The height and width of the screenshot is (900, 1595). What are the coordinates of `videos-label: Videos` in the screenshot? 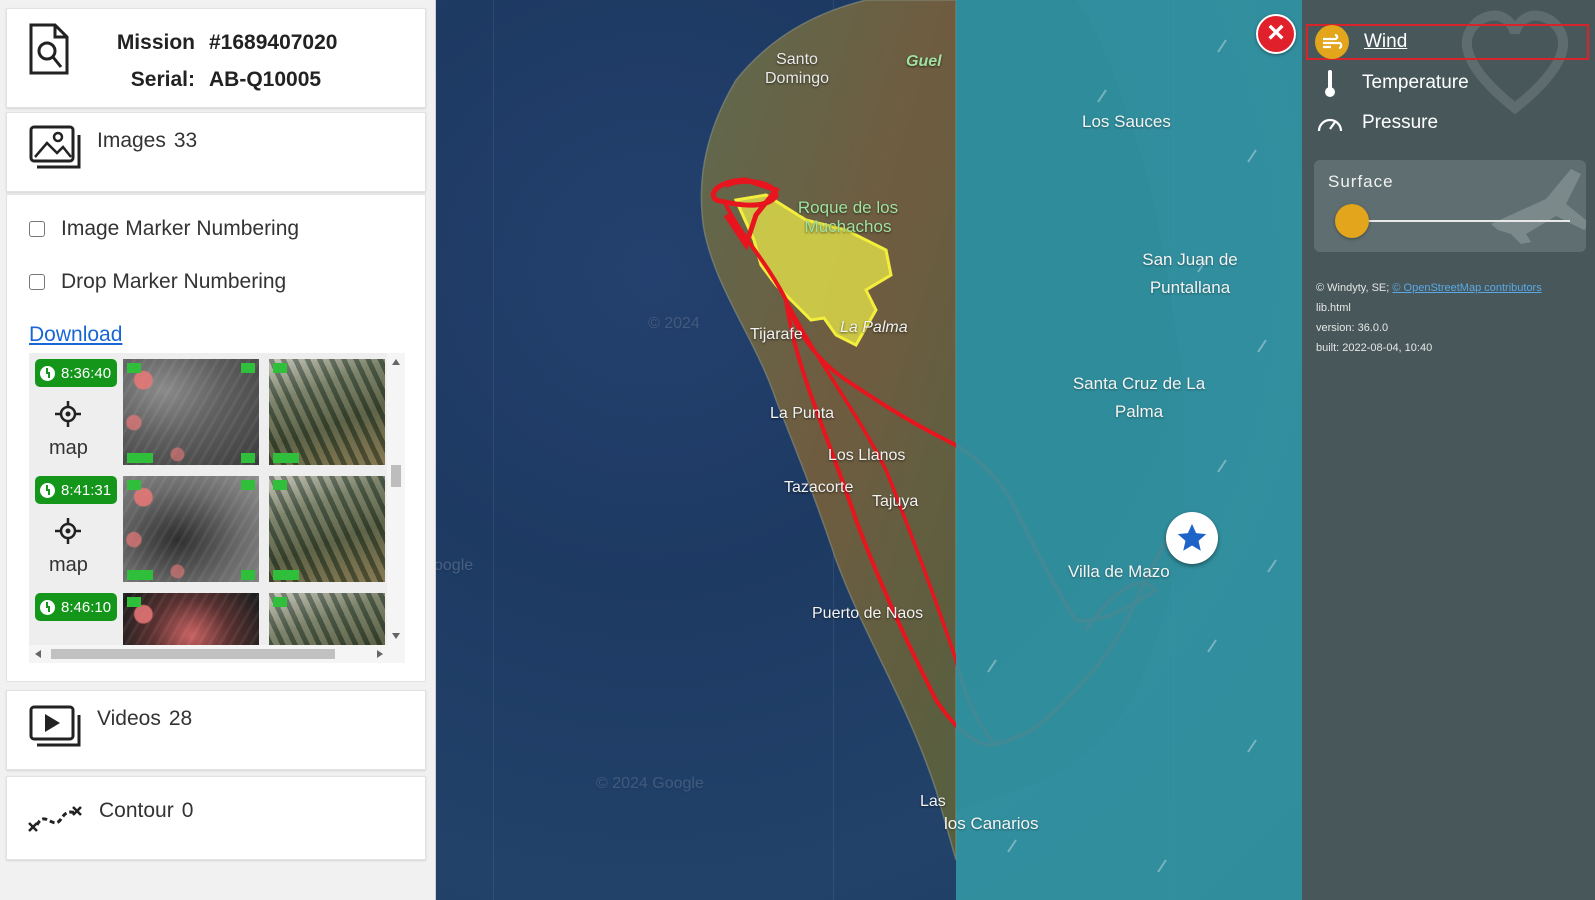 It's located at (129, 718).